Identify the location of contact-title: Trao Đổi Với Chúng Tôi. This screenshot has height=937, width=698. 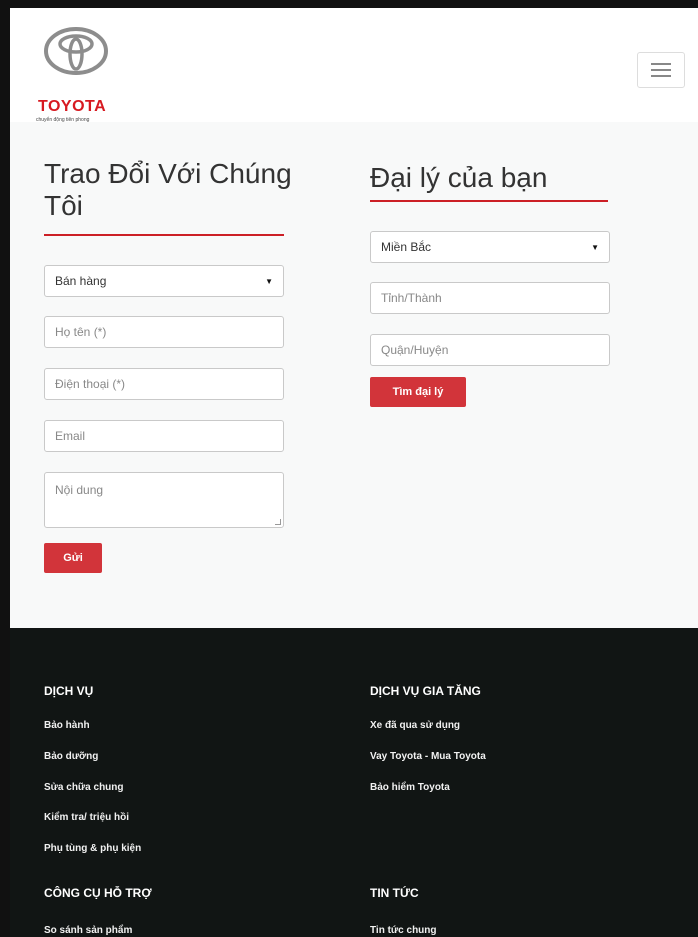
(184, 190).